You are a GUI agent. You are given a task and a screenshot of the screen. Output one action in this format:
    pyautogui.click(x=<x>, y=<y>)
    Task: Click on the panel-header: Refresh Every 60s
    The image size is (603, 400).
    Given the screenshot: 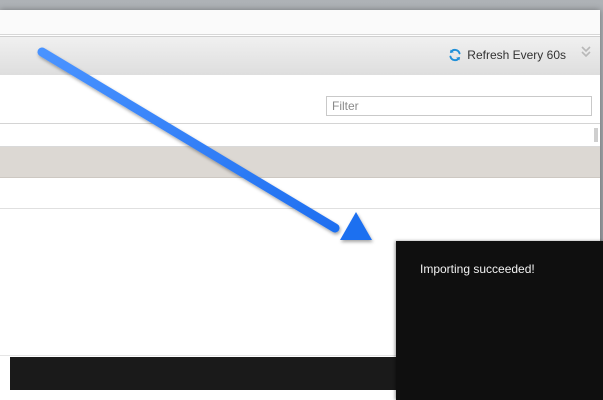 What is the action you would take?
    pyautogui.click(x=300, y=56)
    